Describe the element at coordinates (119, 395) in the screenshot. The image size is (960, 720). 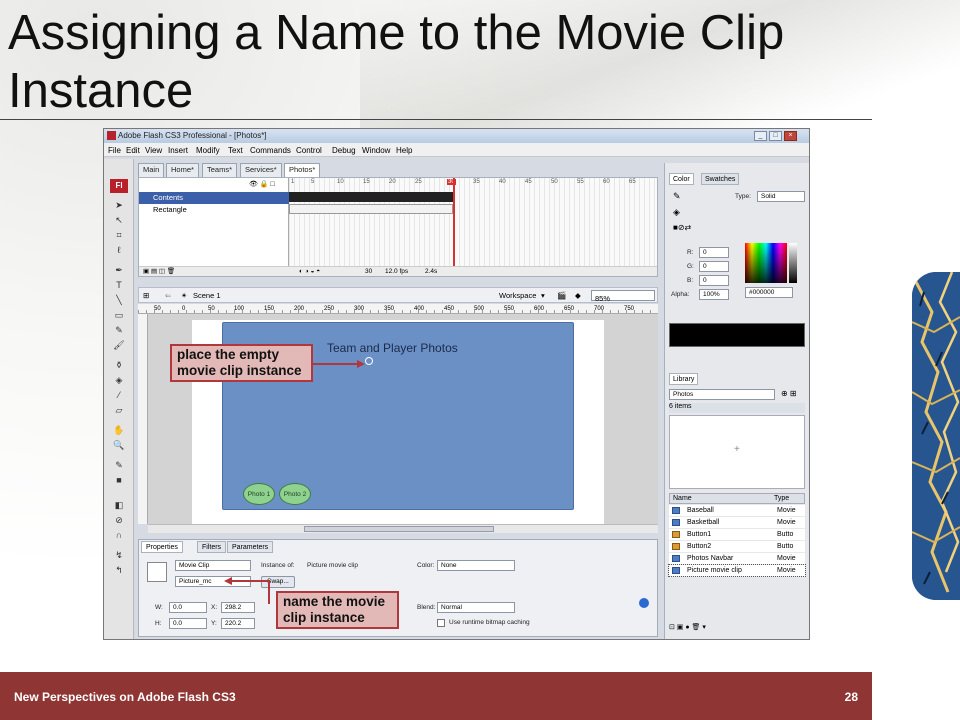
I see `eyedropper-icon: ⁄` at that location.